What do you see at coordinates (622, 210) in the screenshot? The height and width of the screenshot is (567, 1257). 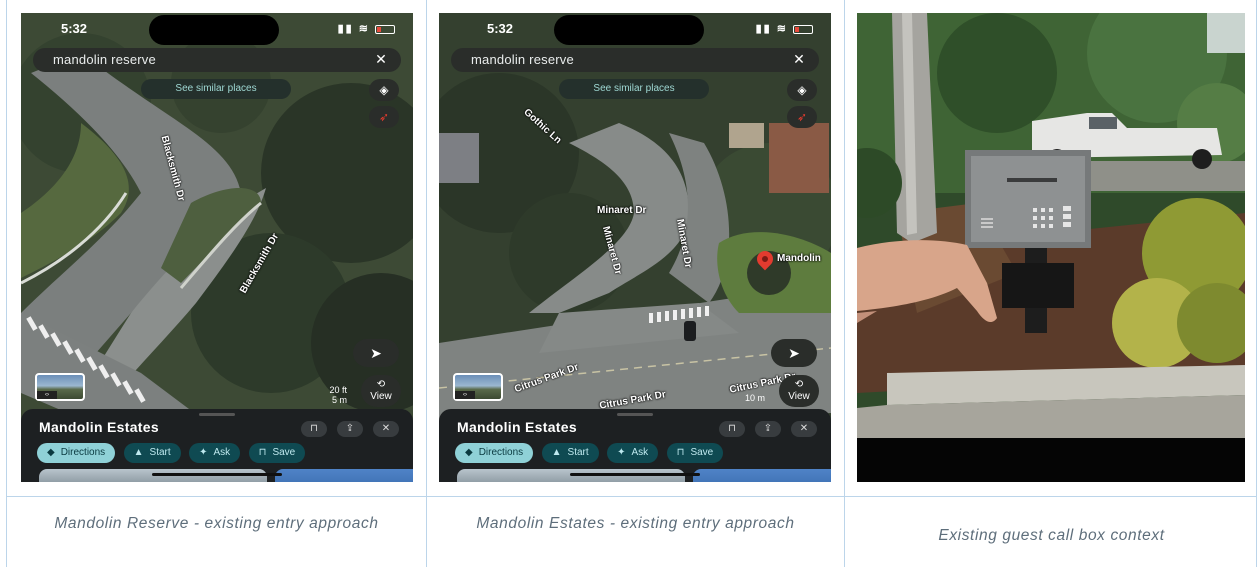 I see `street-label: Minaret Dr` at bounding box center [622, 210].